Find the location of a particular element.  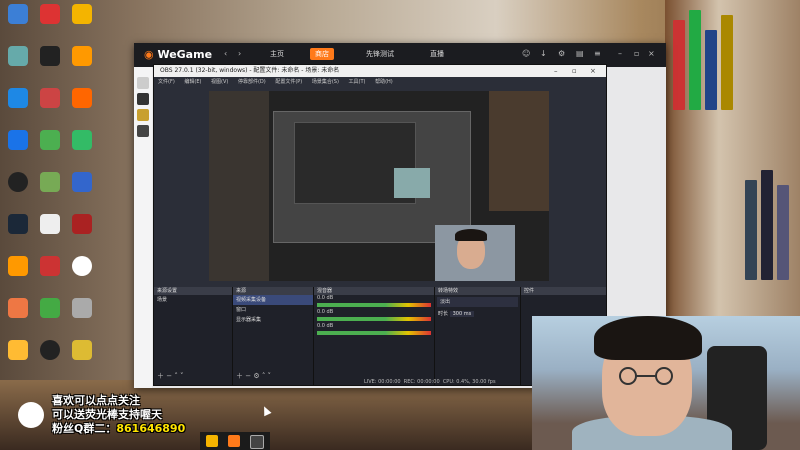

menu-help: 帮助(H) is located at coordinates (384, 82).